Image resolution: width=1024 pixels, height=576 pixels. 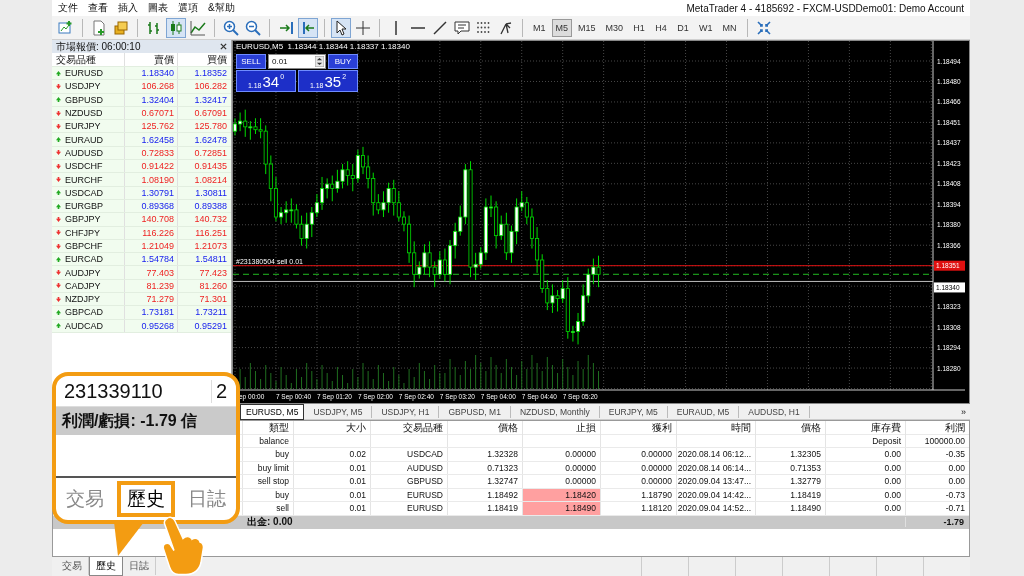 I want to click on column-header: 獲利, so click(x=638, y=428).